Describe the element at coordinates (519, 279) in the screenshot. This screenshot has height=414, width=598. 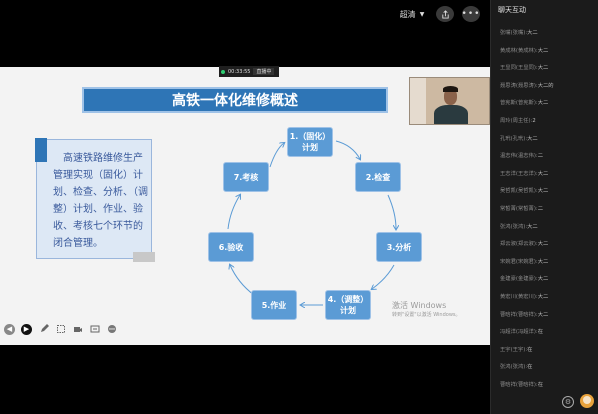
I see `chat-message-sender: 金建豪(金建豪):` at that location.